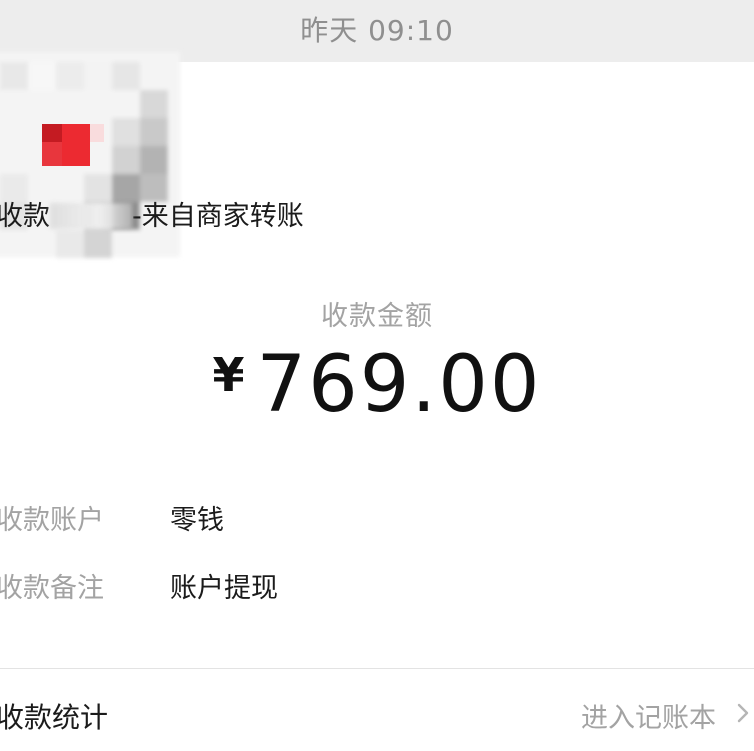 The width and height of the screenshot is (754, 751). I want to click on detail-row-remark: 收款备注 账户提现, so click(368, 586).